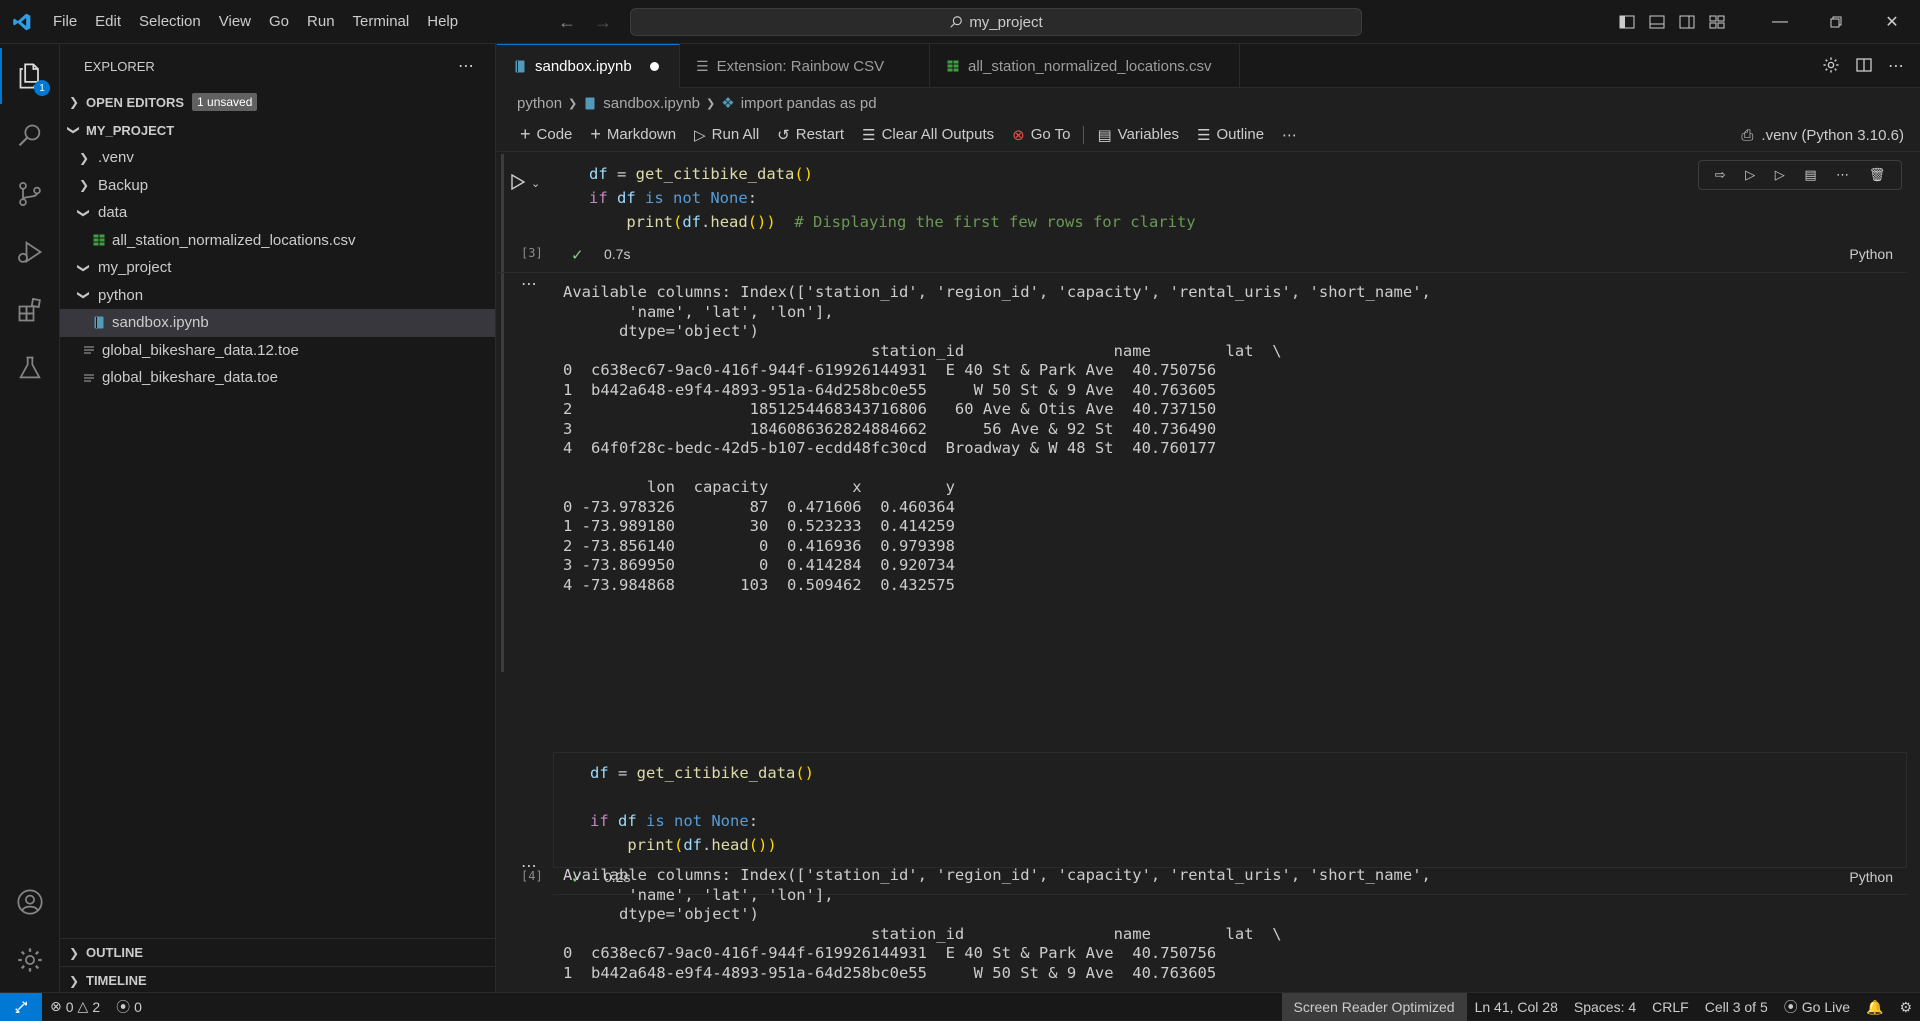  What do you see at coordinates (1041, 135) in the screenshot?
I see `go-to-button: ⊗ Go To` at bounding box center [1041, 135].